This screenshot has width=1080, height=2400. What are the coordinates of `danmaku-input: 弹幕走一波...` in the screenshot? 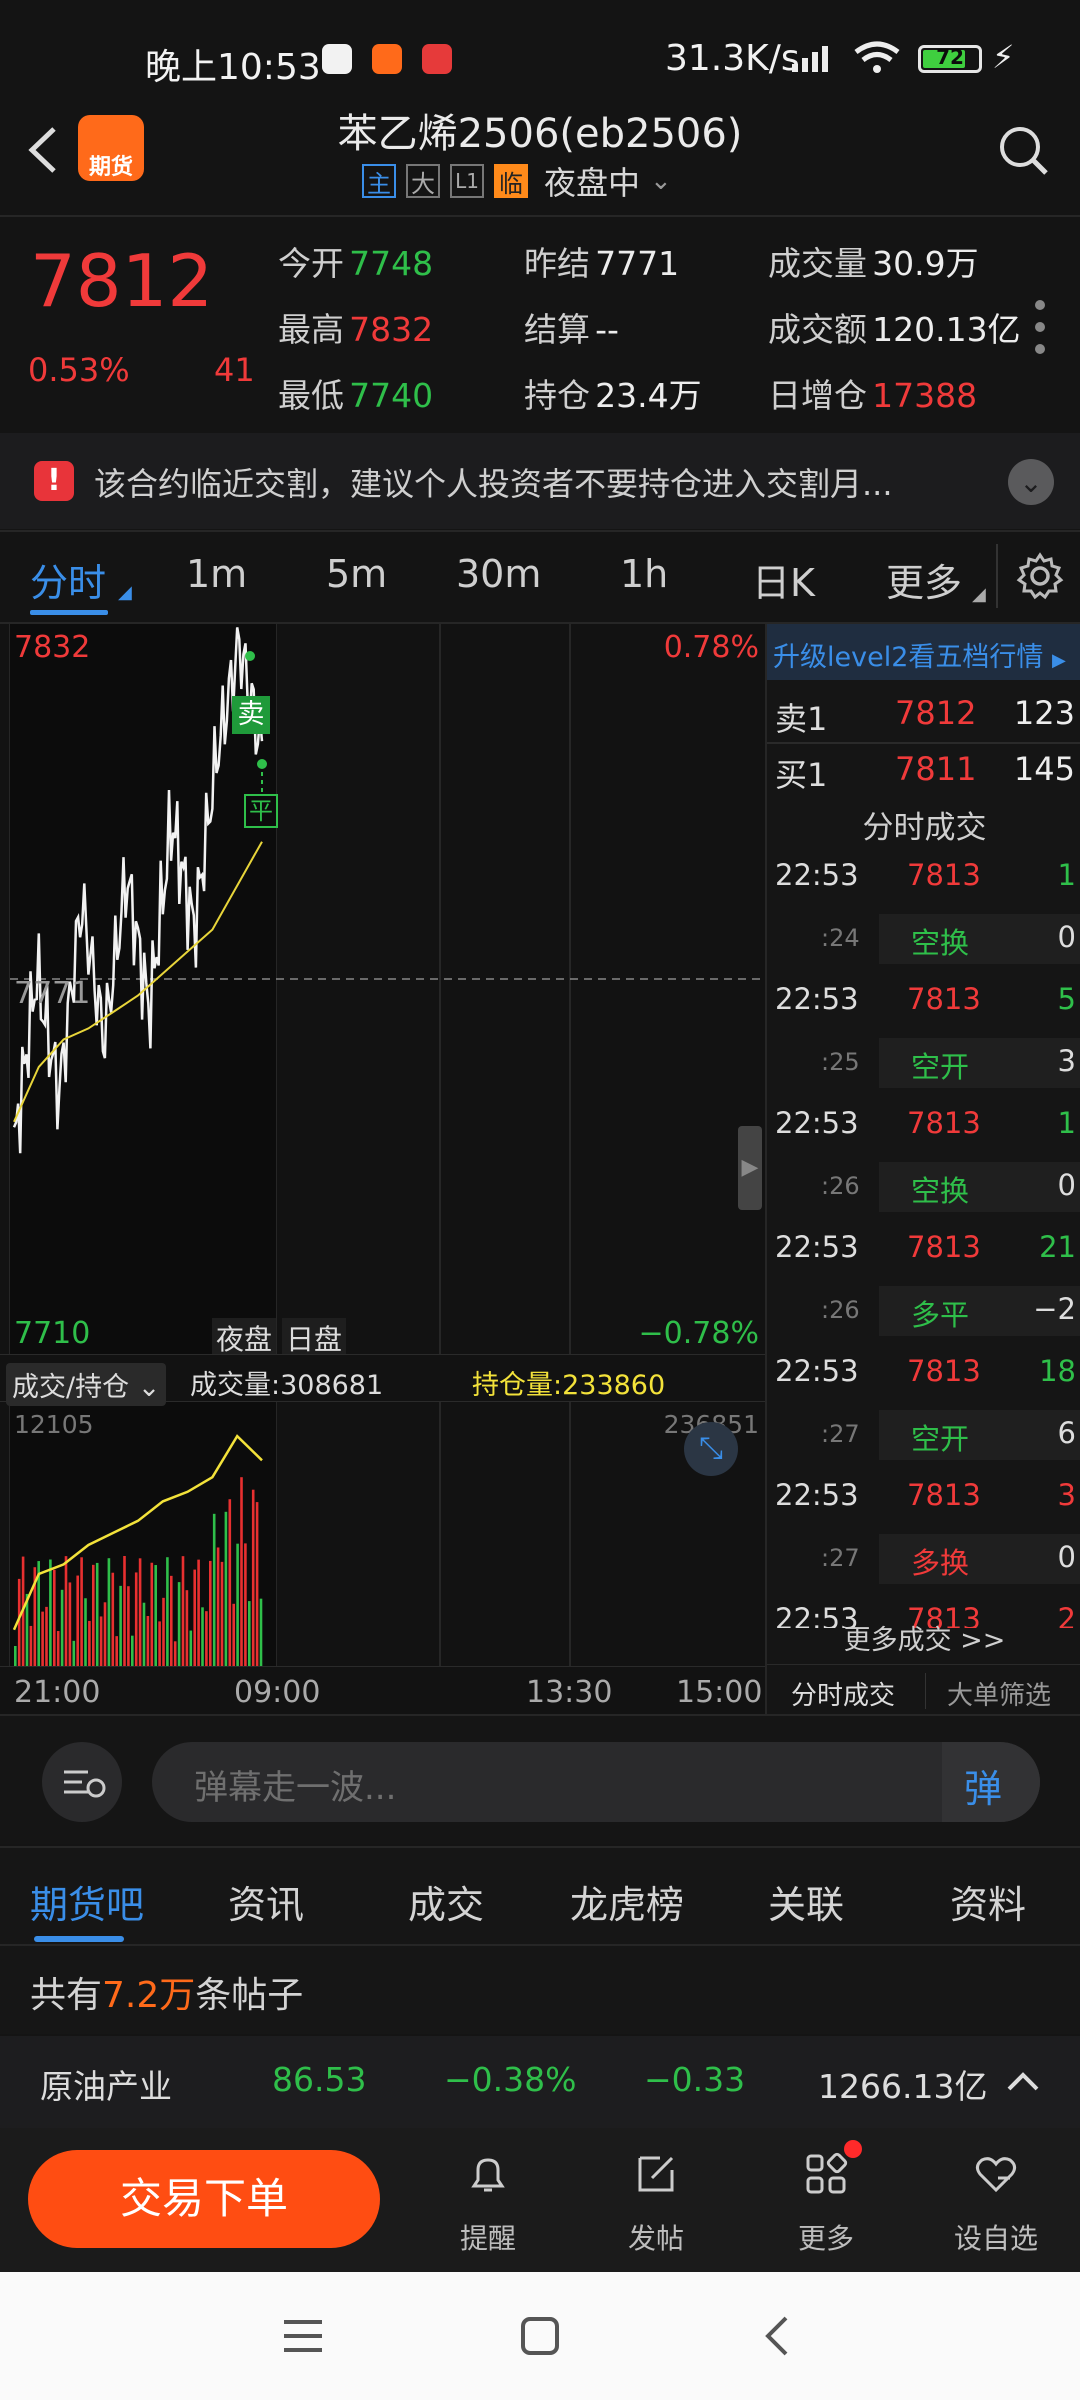 It's located at (596, 1782).